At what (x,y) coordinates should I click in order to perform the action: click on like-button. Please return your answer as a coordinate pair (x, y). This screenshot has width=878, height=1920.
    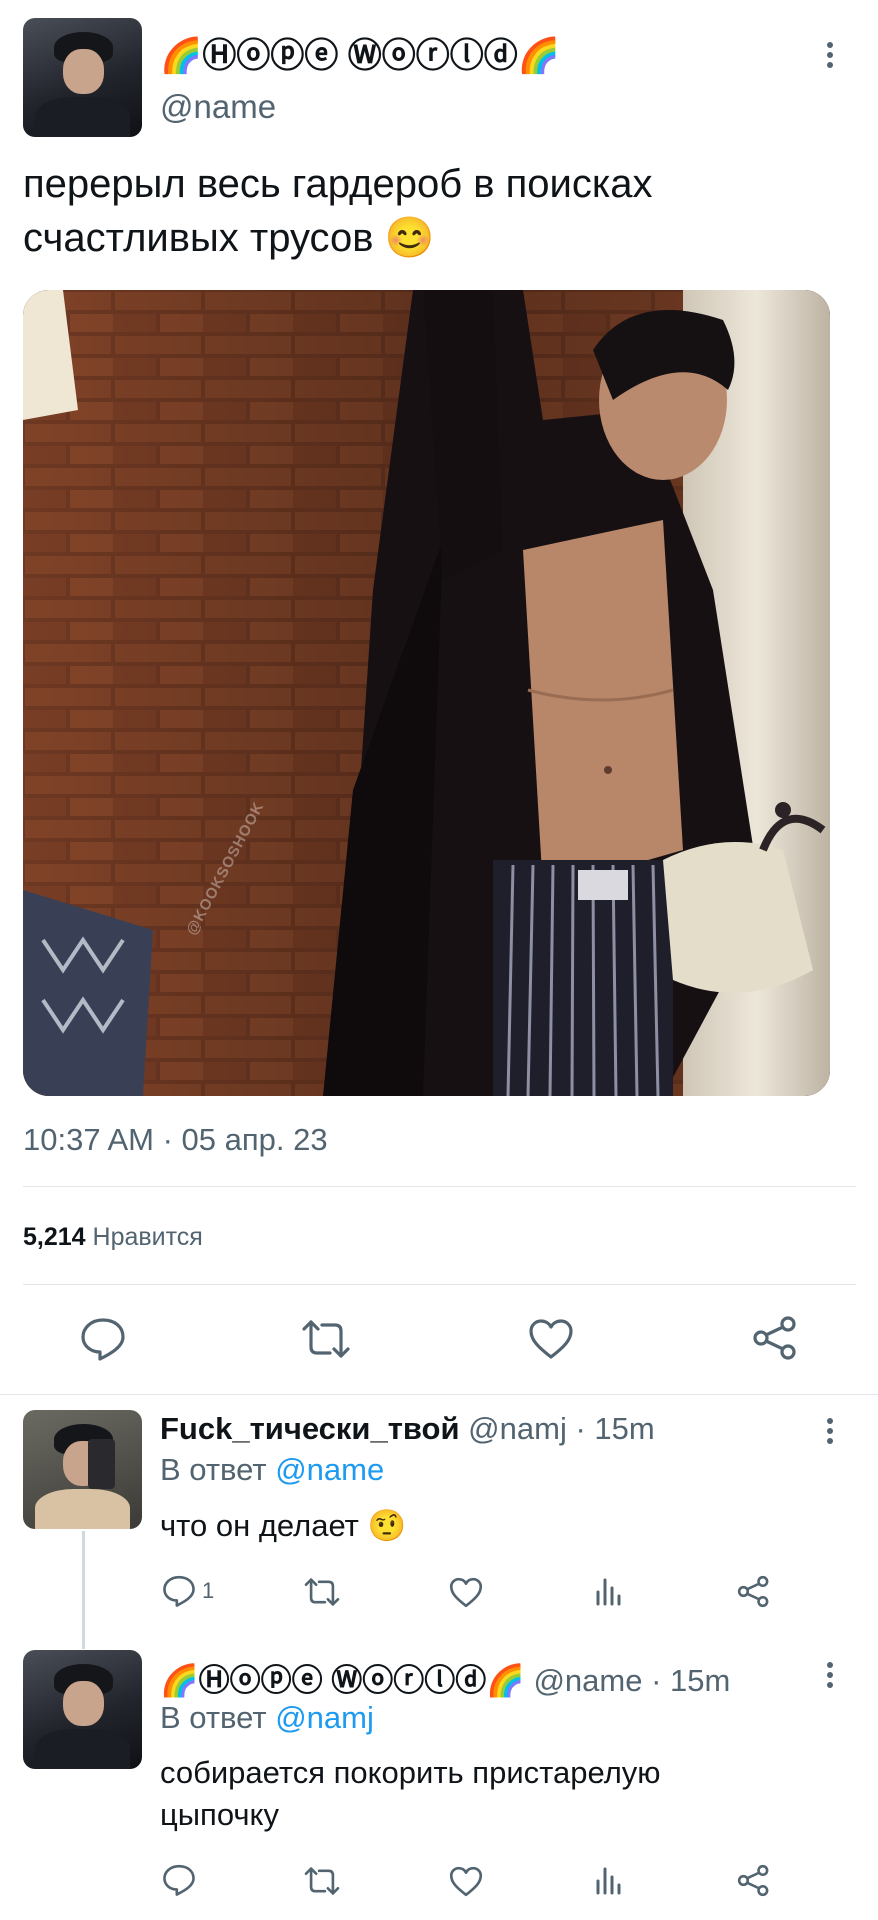
    Looking at the image, I should click on (551, 1339).